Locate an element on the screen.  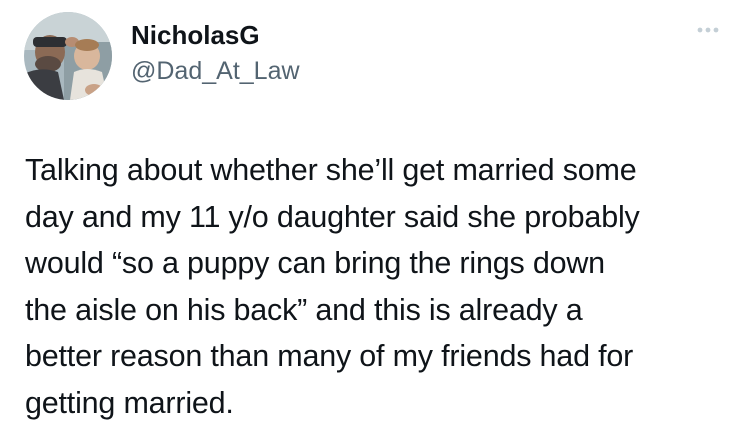
more-dots-icon is located at coordinates (708, 30).